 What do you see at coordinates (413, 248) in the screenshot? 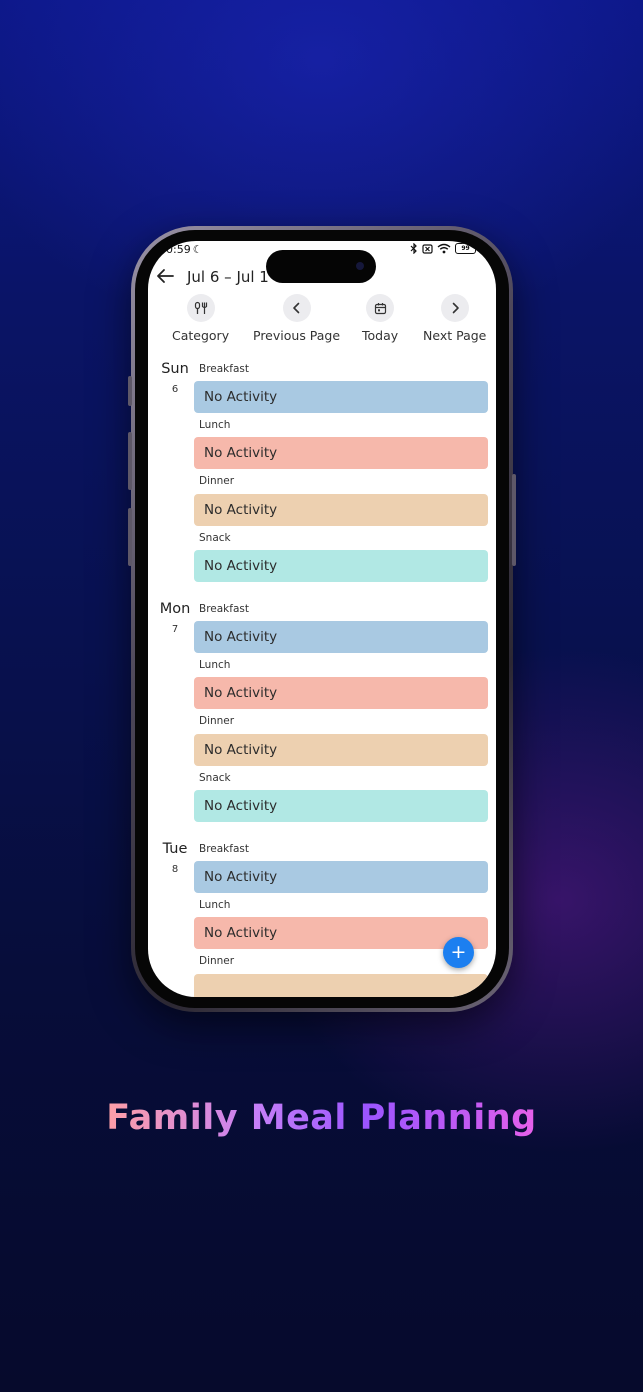
I see `bluetooth-icon` at bounding box center [413, 248].